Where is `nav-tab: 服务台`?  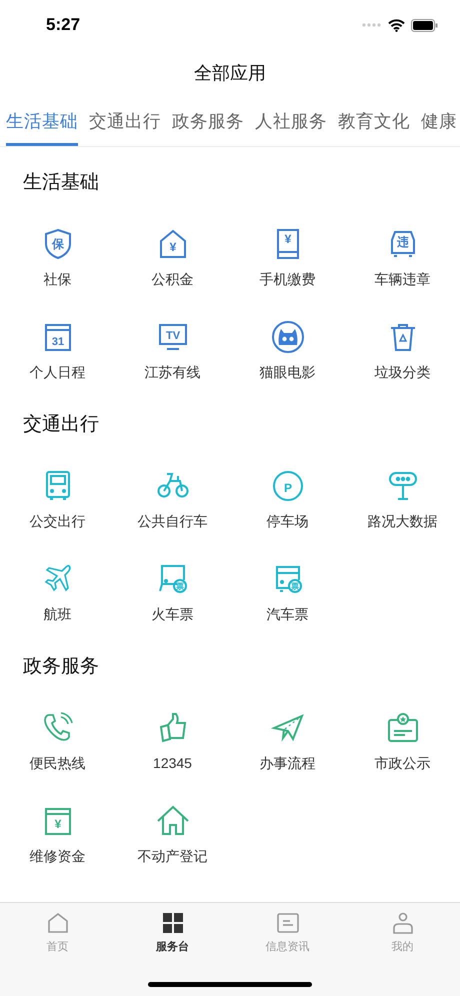 nav-tab: 服务台 is located at coordinates (172, 933).